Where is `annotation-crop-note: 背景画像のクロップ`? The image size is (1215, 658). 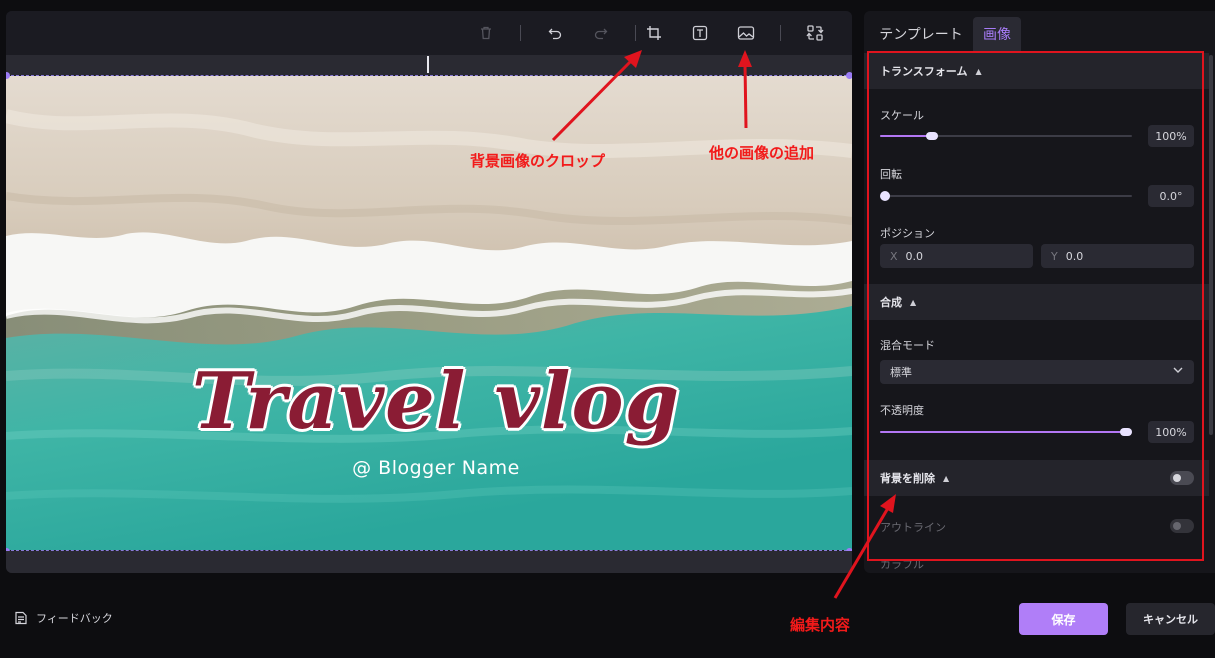
annotation-crop-note: 背景画像のクロップ is located at coordinates (538, 161).